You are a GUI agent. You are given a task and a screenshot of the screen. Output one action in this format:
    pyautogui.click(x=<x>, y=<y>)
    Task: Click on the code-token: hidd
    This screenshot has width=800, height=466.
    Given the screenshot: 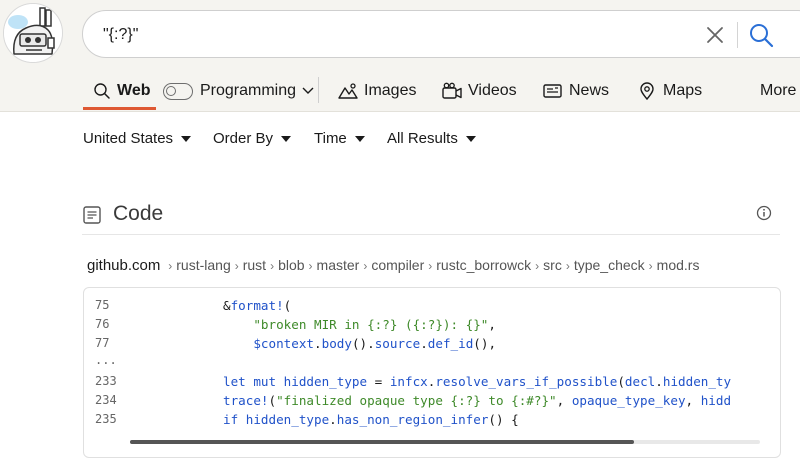 What is the action you would take?
    pyautogui.click(x=716, y=400)
    